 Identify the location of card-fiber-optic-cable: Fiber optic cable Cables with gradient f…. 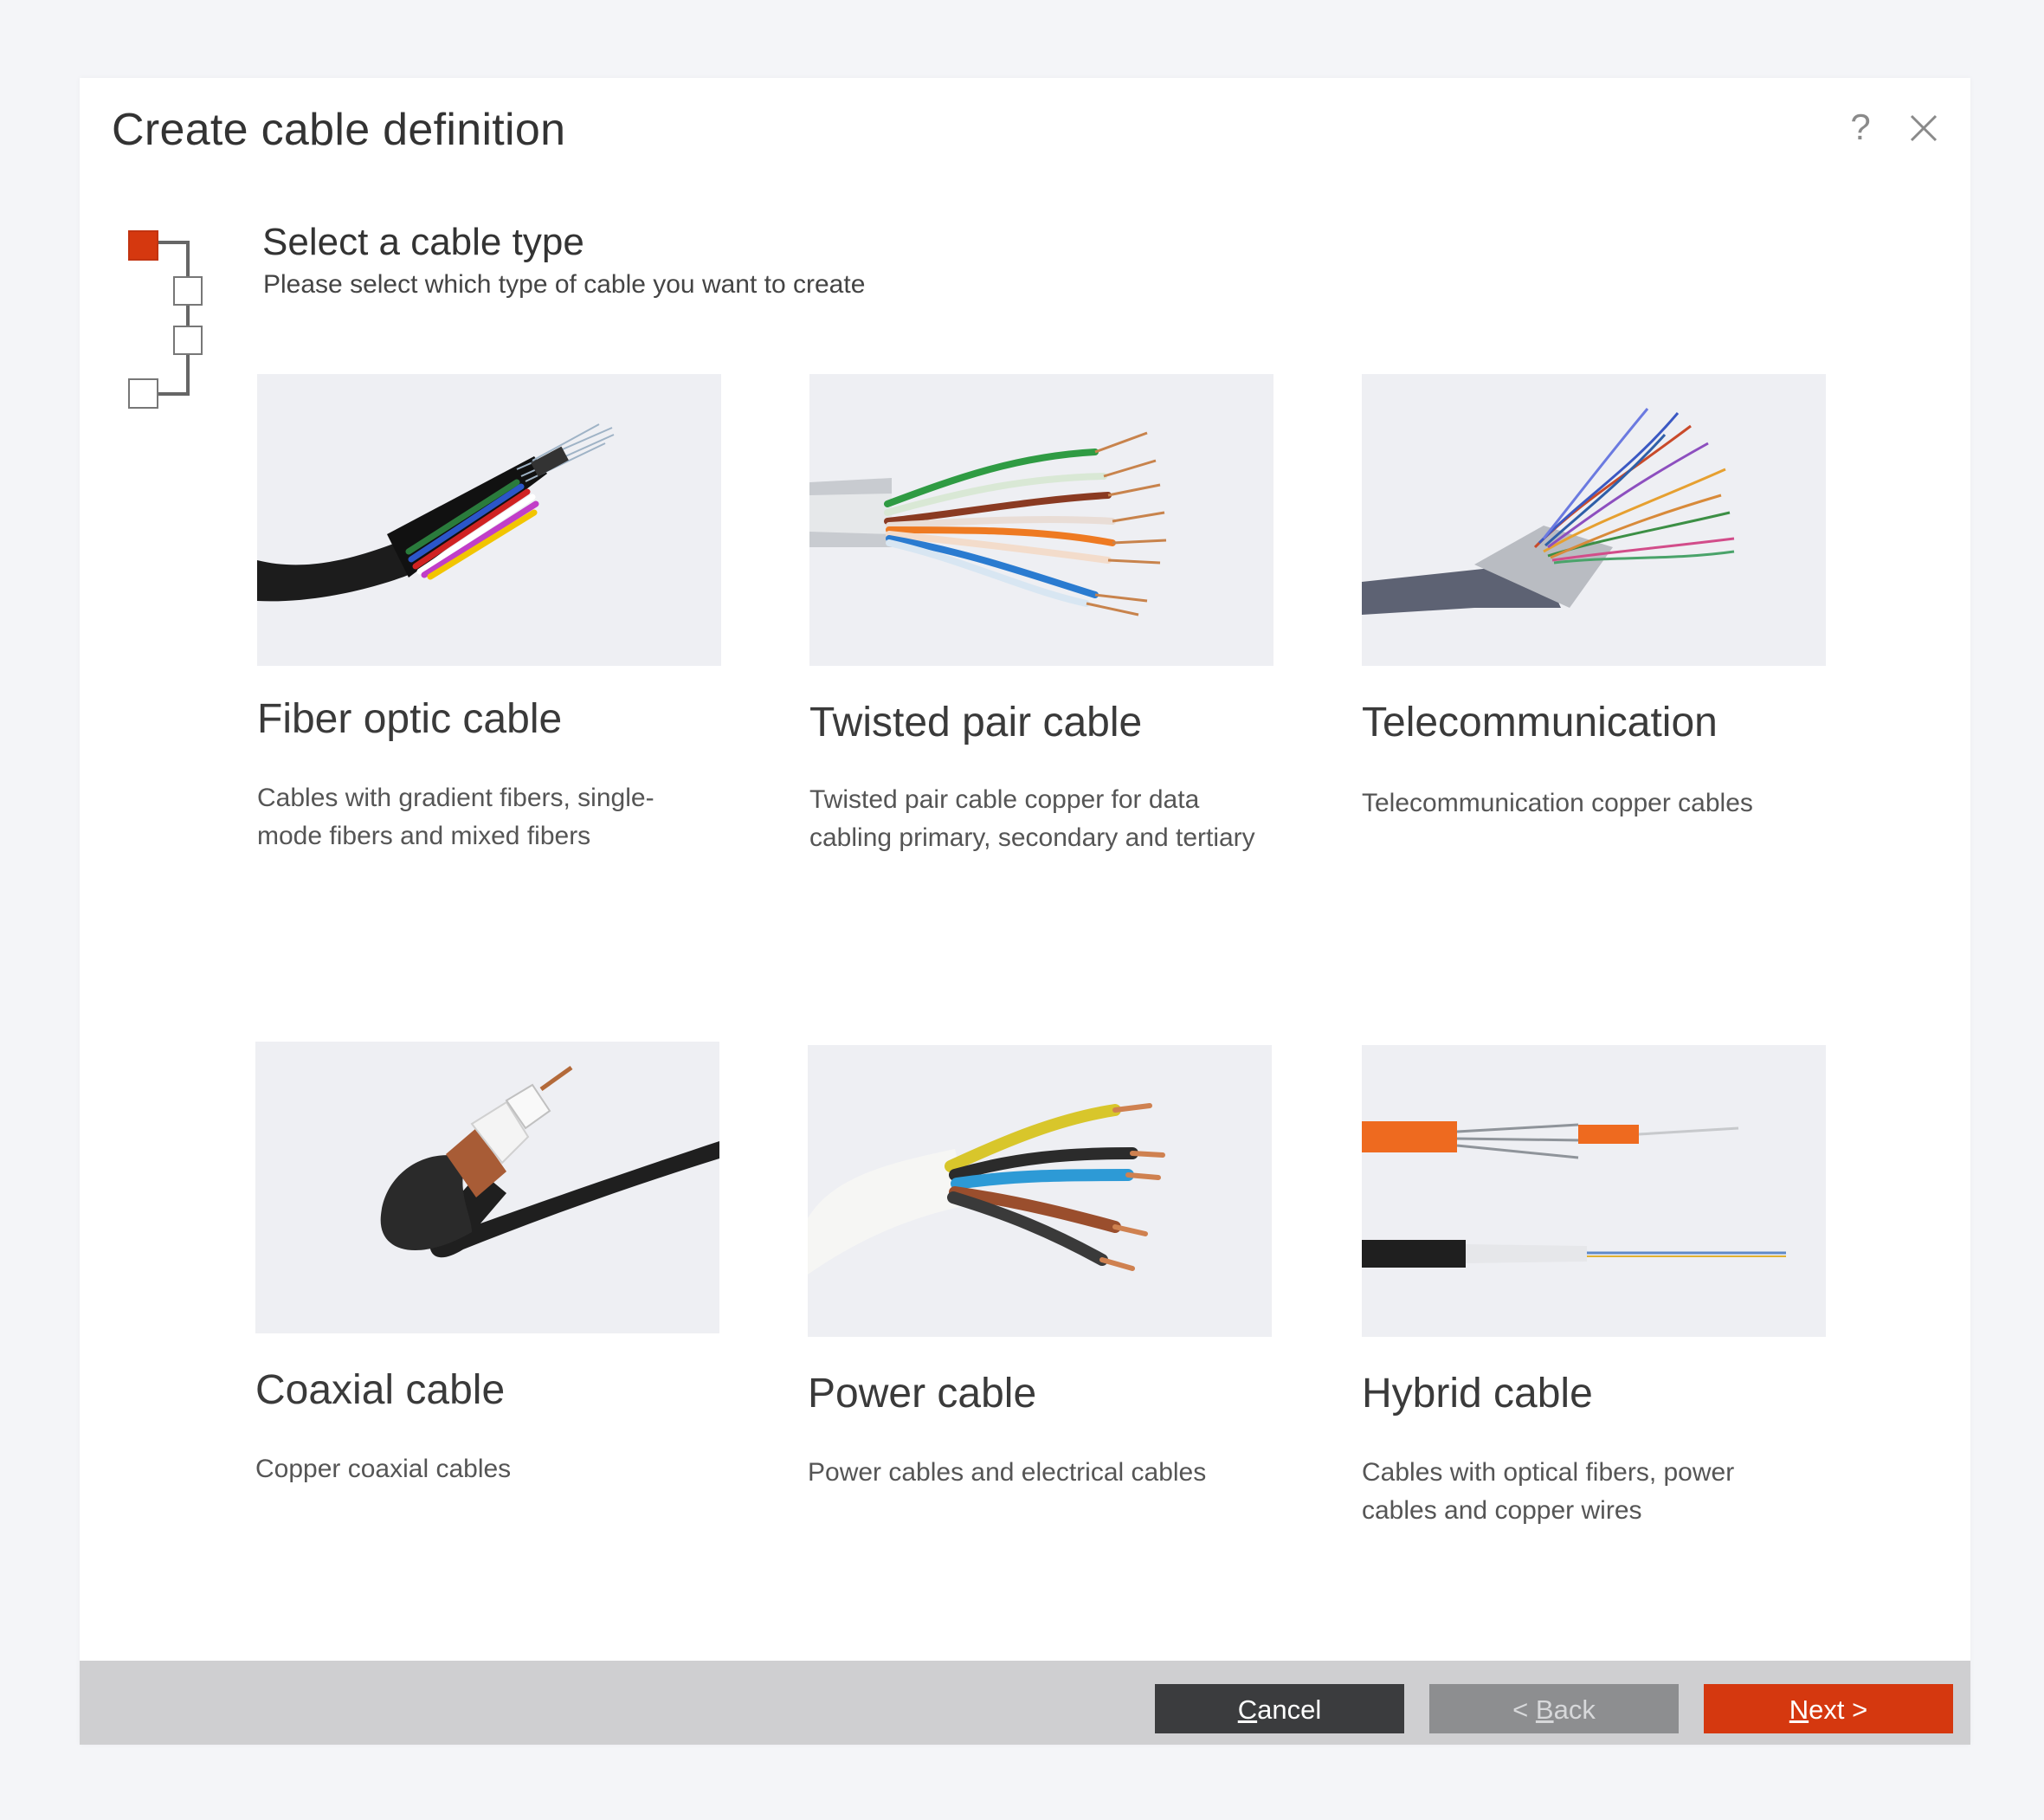
(489, 614).